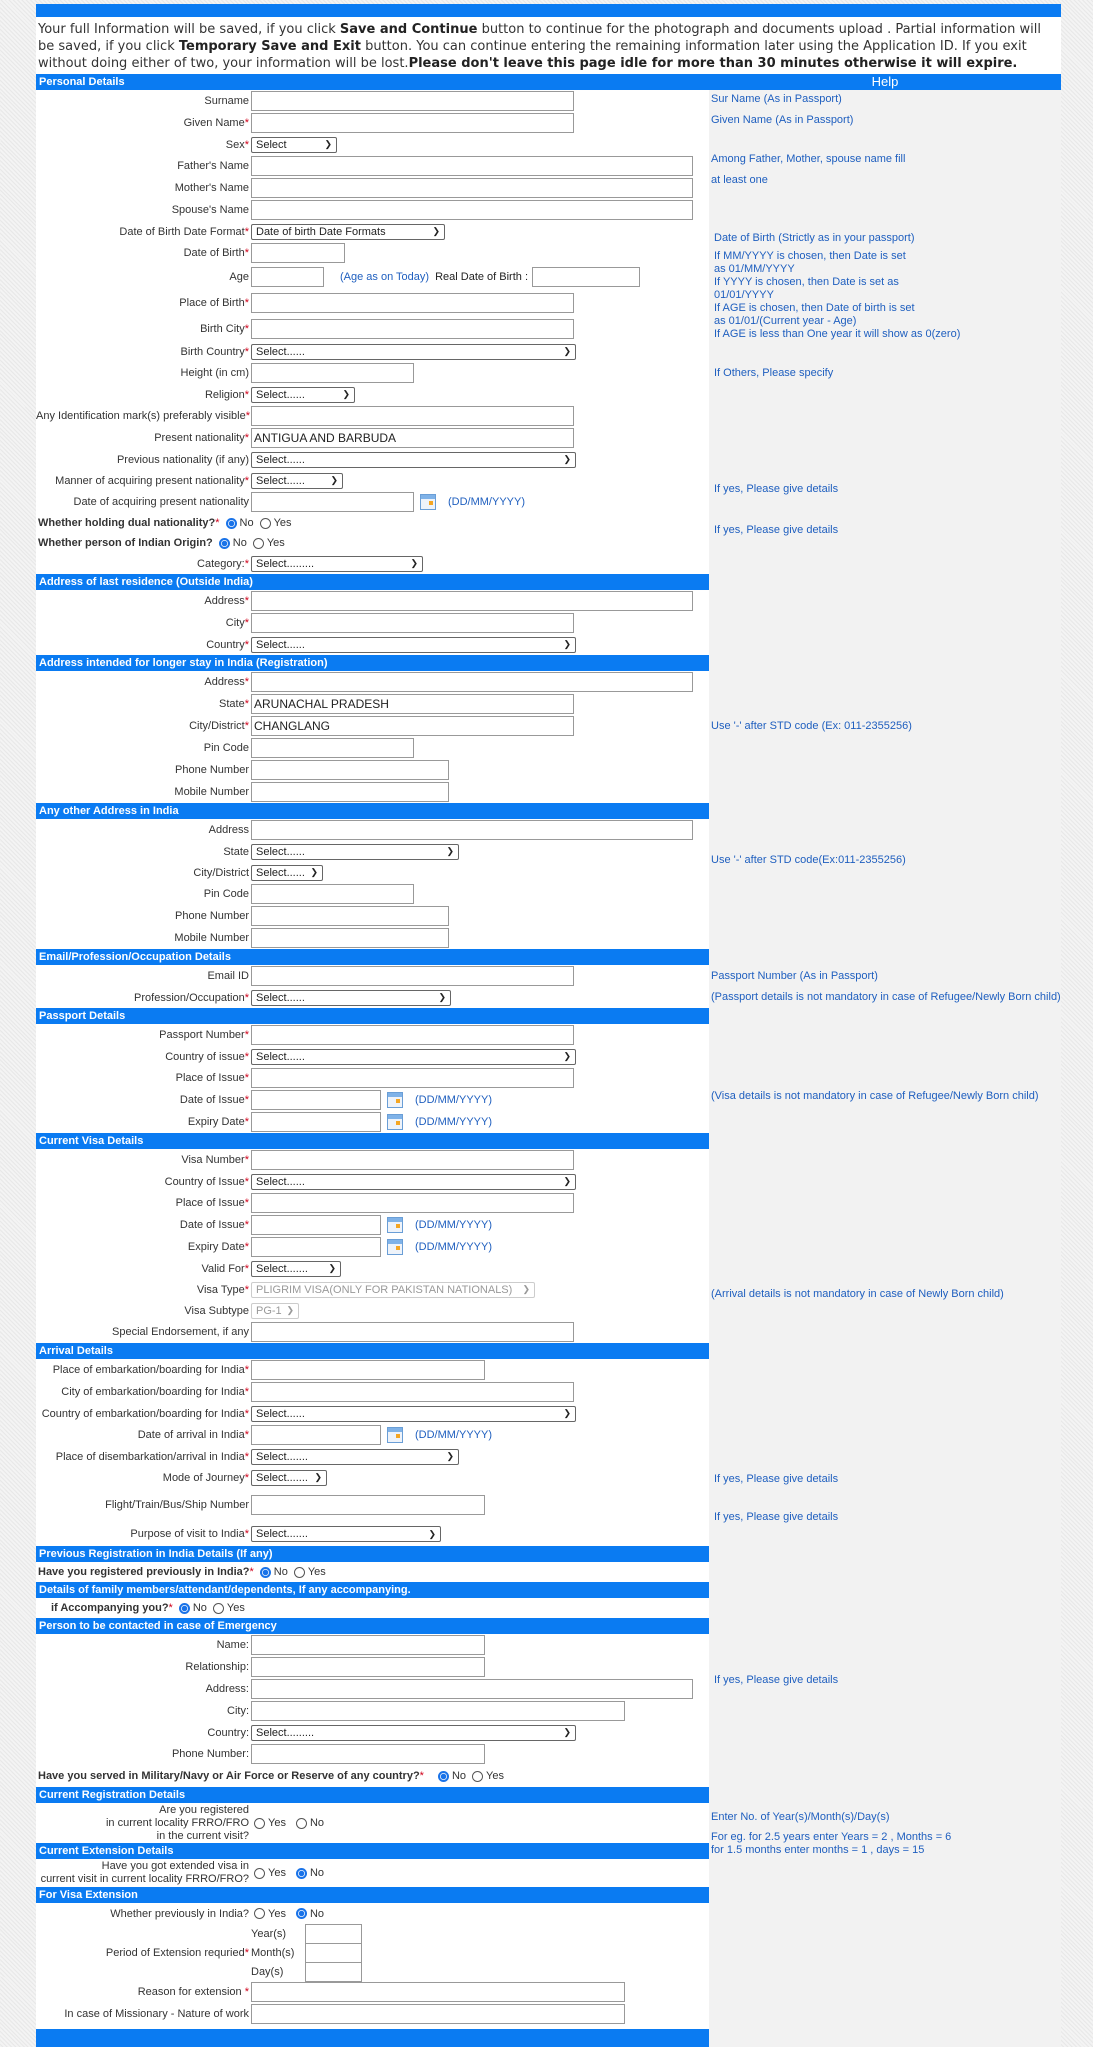  Describe the element at coordinates (297, 480) in the screenshot. I see `manner-select: Select...... ❯` at that location.